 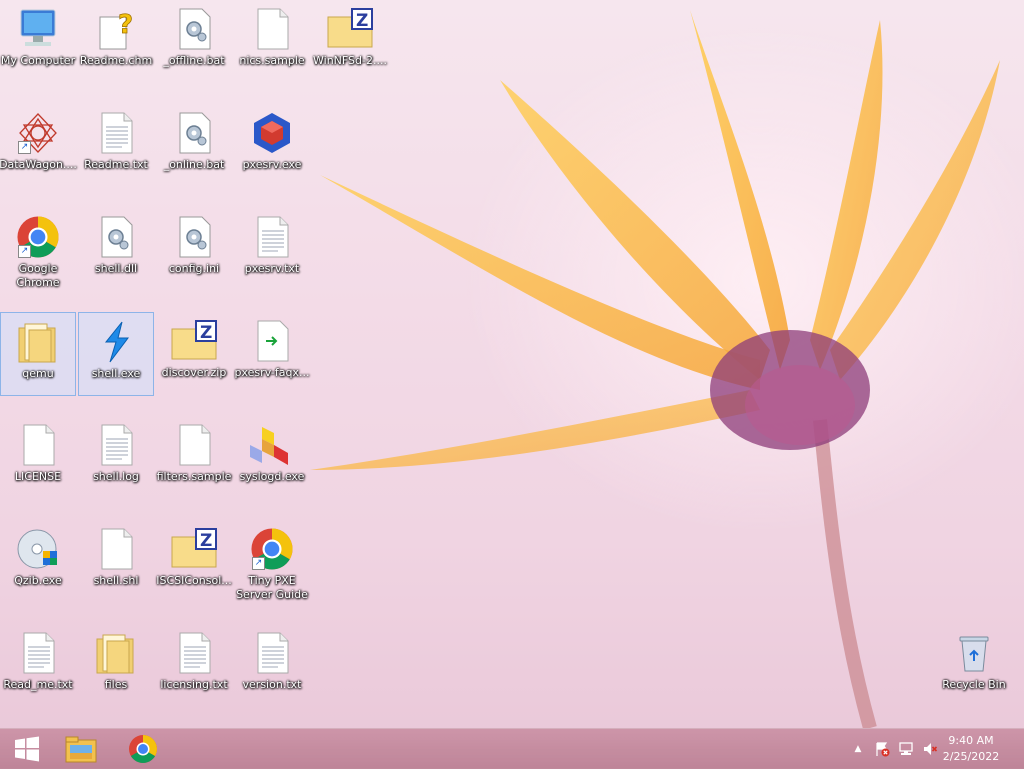 What do you see at coordinates (38, 666) in the screenshot?
I see `desktop-icon-read-me-txt: Read_me.txt` at bounding box center [38, 666].